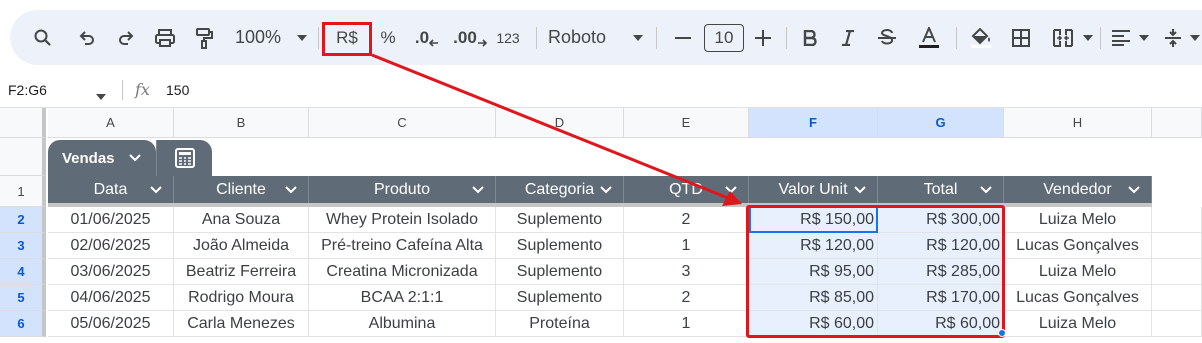 Image resolution: width=1202 pixels, height=343 pixels. What do you see at coordinates (981, 37) in the screenshot?
I see `fill-color-icon` at bounding box center [981, 37].